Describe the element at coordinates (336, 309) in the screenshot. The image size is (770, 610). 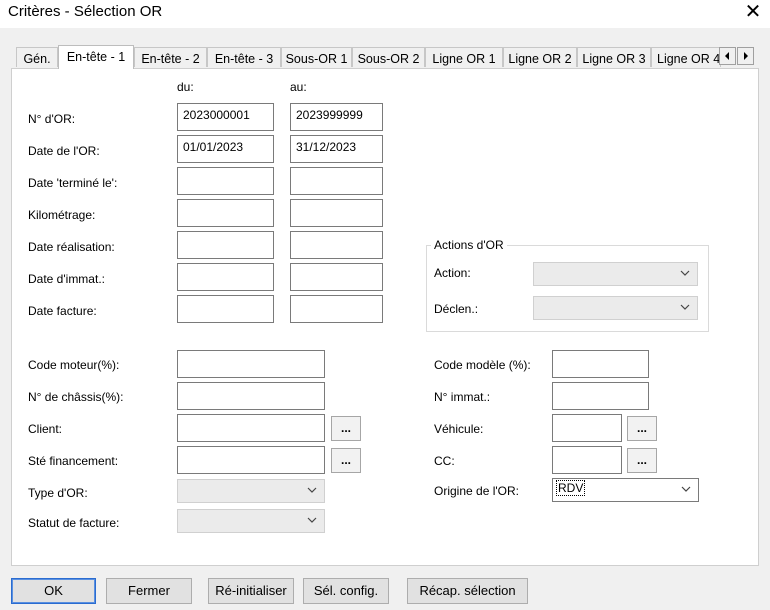
I see `date-facture-to-input` at that location.